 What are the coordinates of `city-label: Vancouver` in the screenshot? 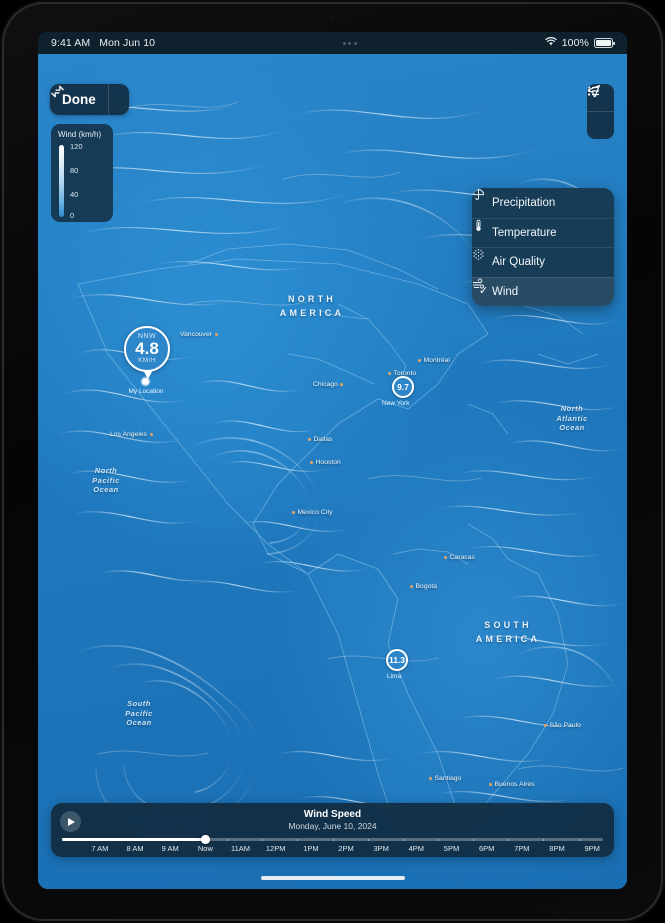 It's located at (199, 334).